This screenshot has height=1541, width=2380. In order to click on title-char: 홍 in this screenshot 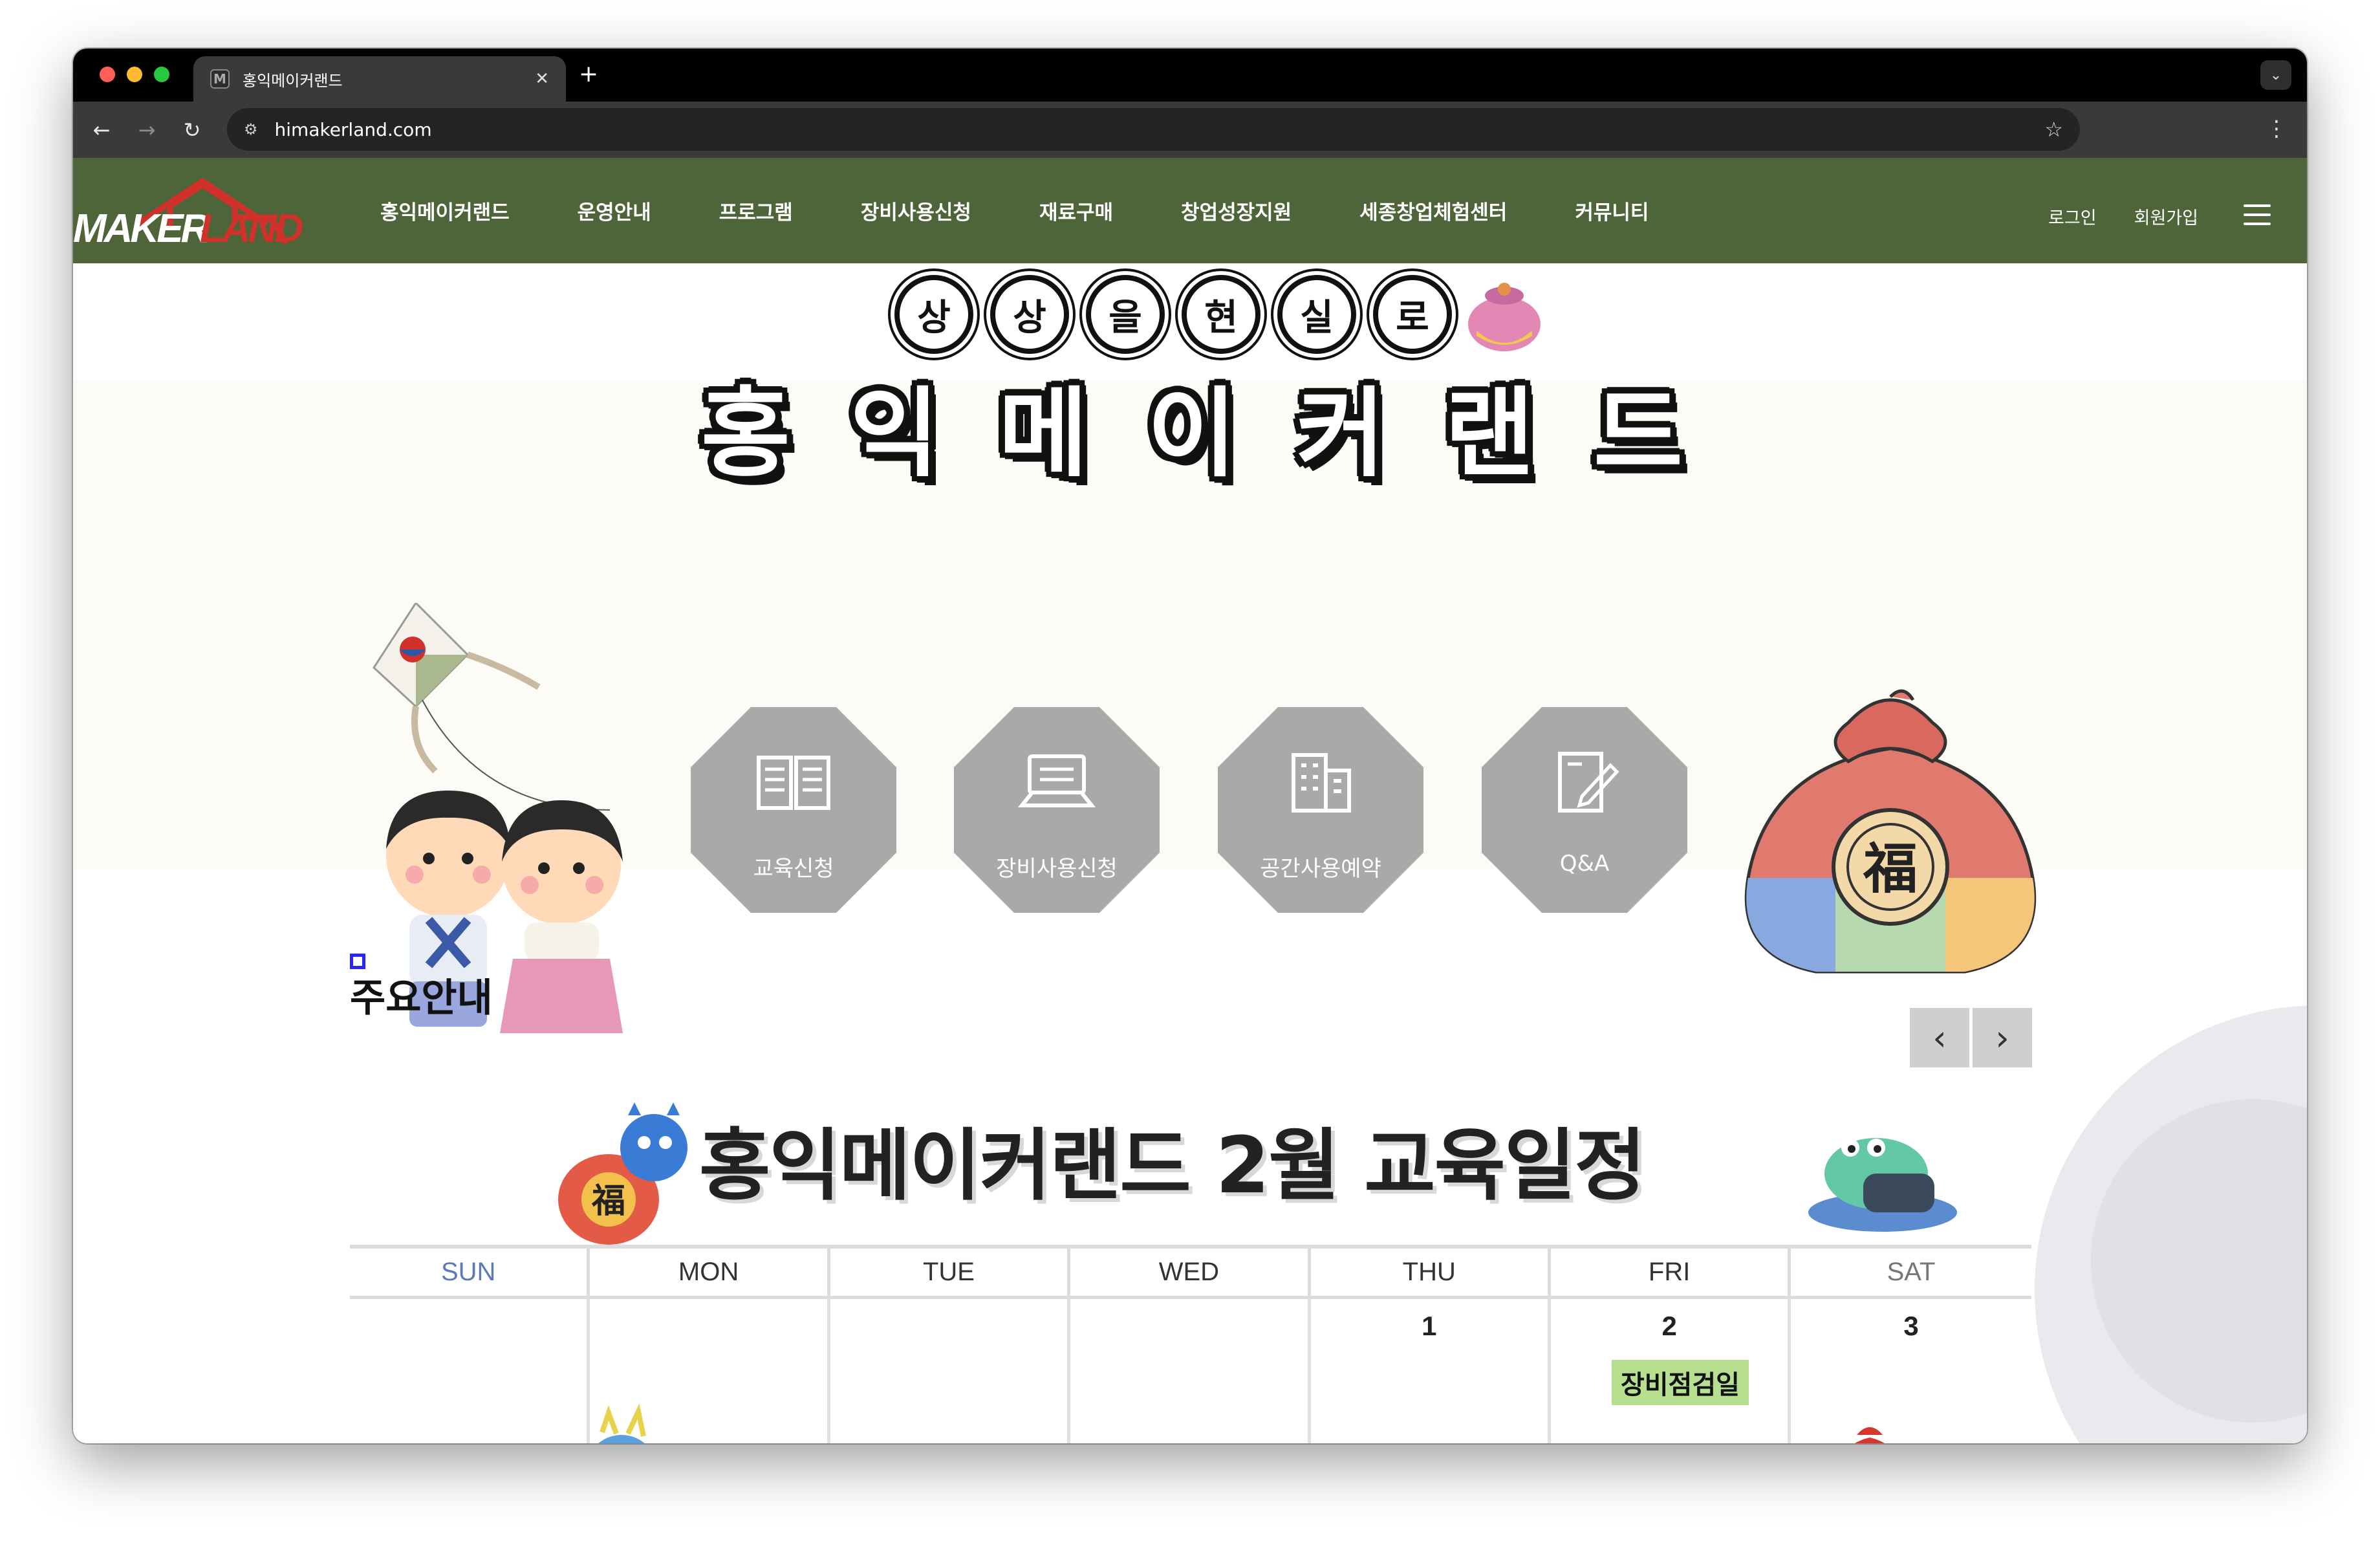, I will do `click(745, 433)`.